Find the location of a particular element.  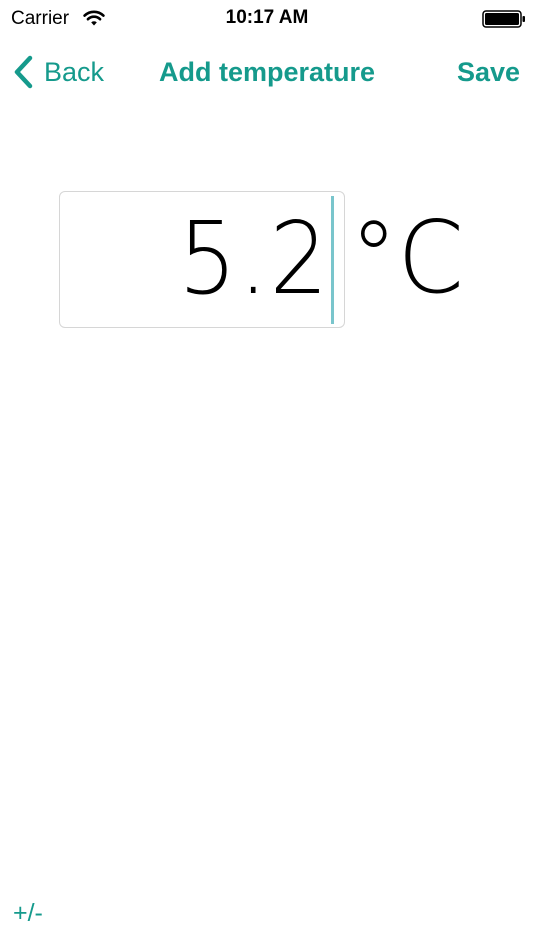

navigation-bar: Back Add temperature Save is located at coordinates (267, 72).